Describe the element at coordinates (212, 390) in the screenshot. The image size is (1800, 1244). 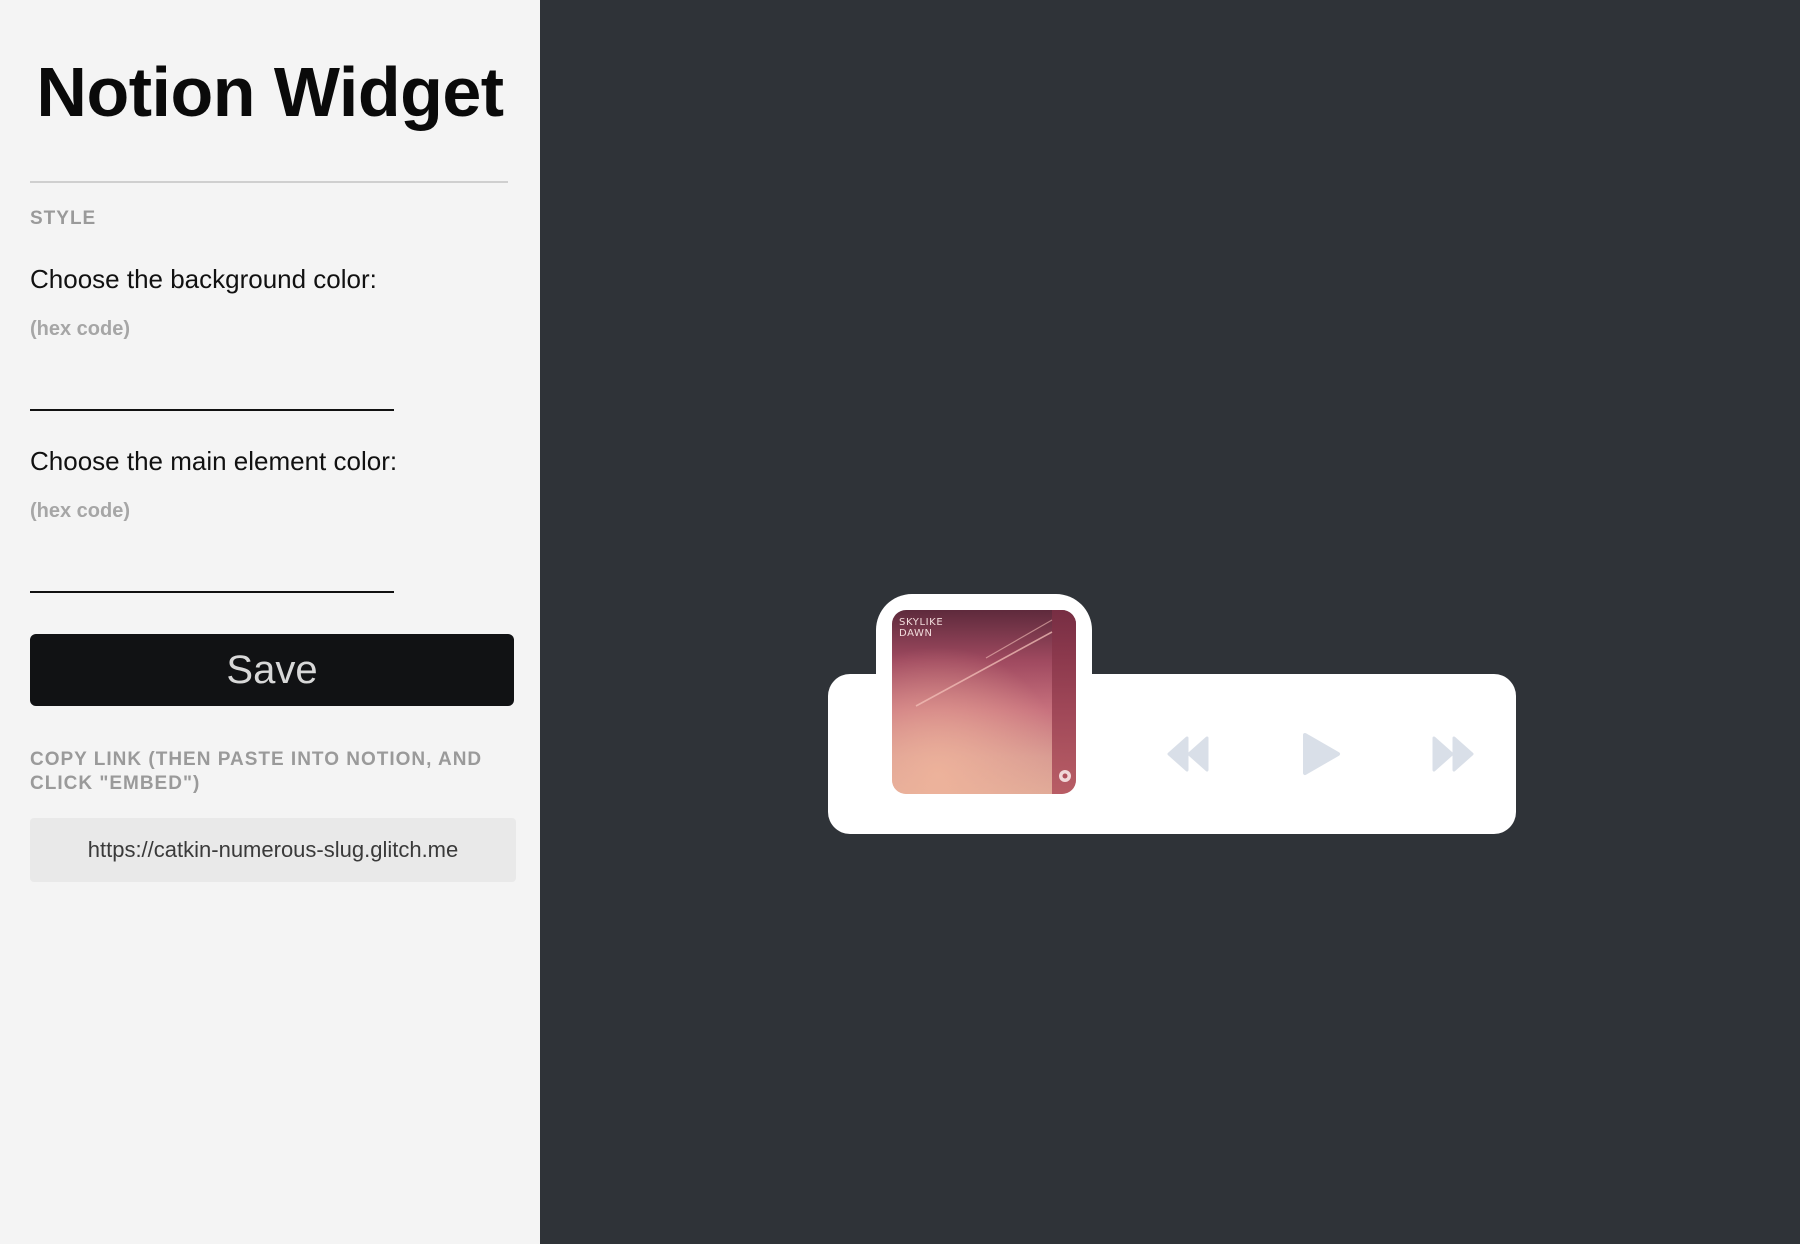
I see `background-color-input` at that location.